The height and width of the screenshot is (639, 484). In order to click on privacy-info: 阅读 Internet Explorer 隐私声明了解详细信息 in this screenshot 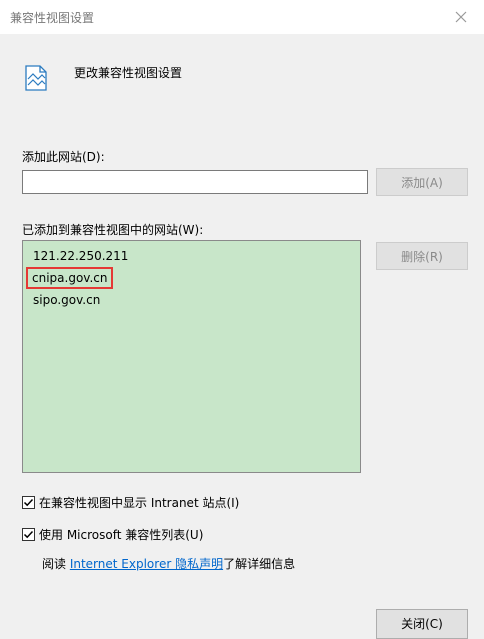, I will do `click(168, 563)`.